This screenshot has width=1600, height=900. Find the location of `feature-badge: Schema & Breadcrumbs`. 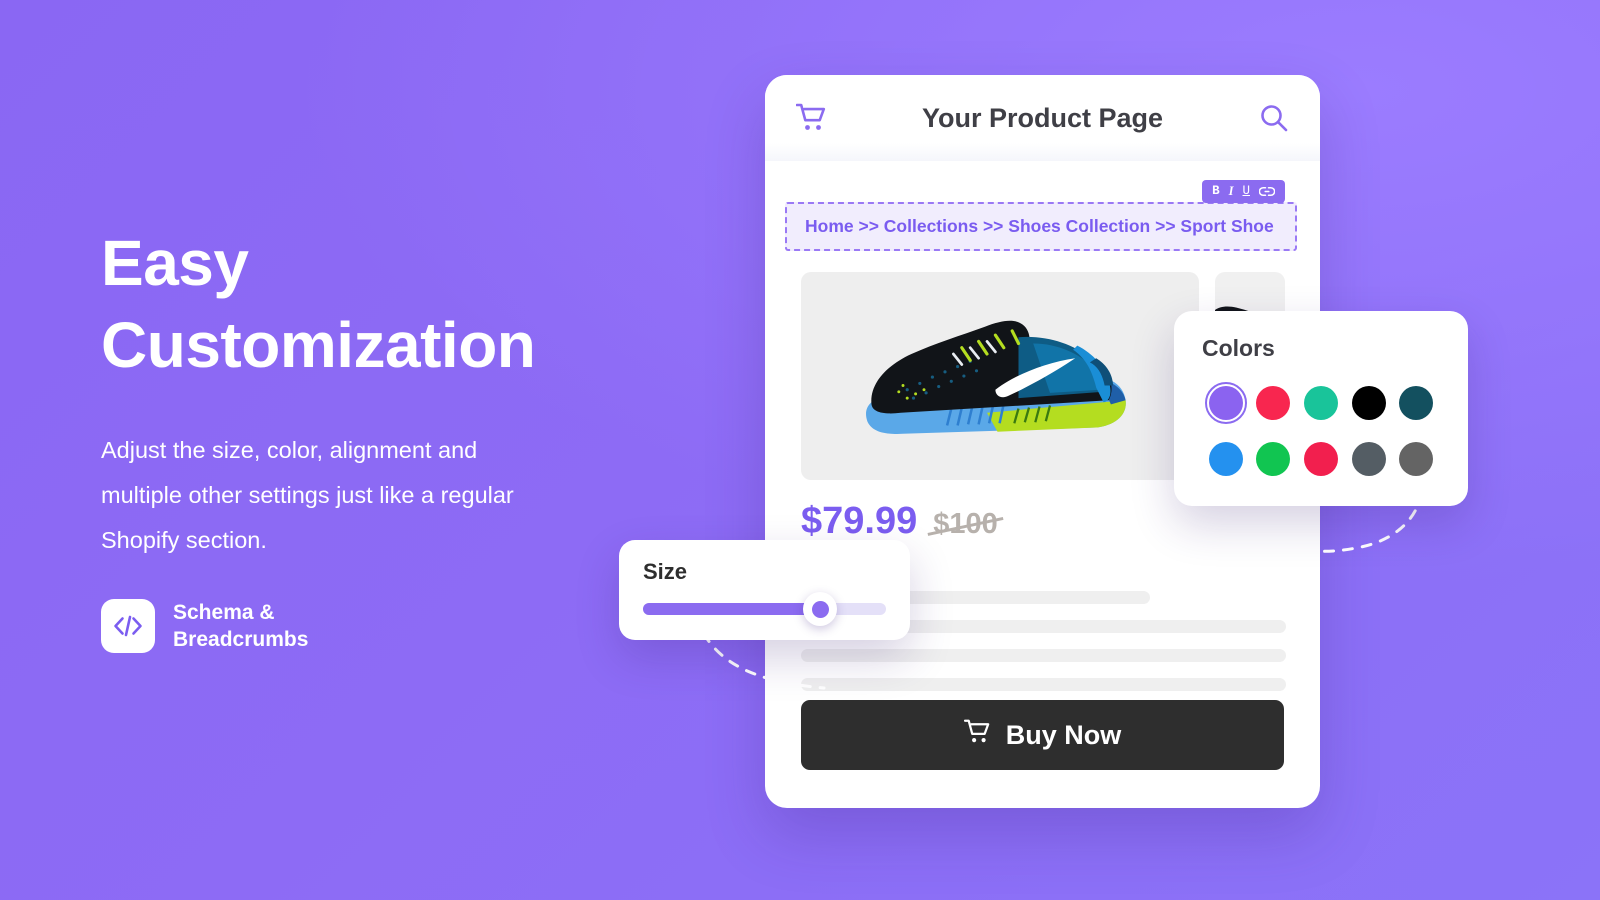

feature-badge: Schema & Breadcrumbs is located at coordinates (204, 626).